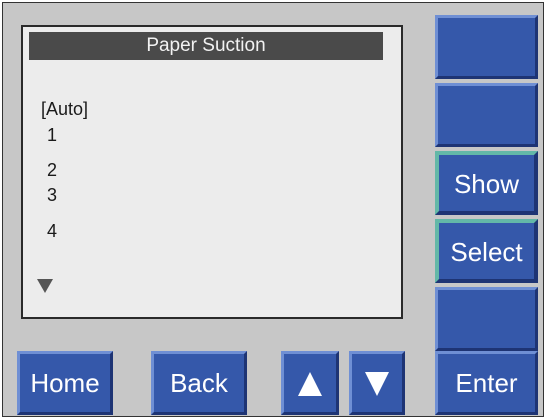  I want to click on menu-option-1: 1, so click(52, 135).